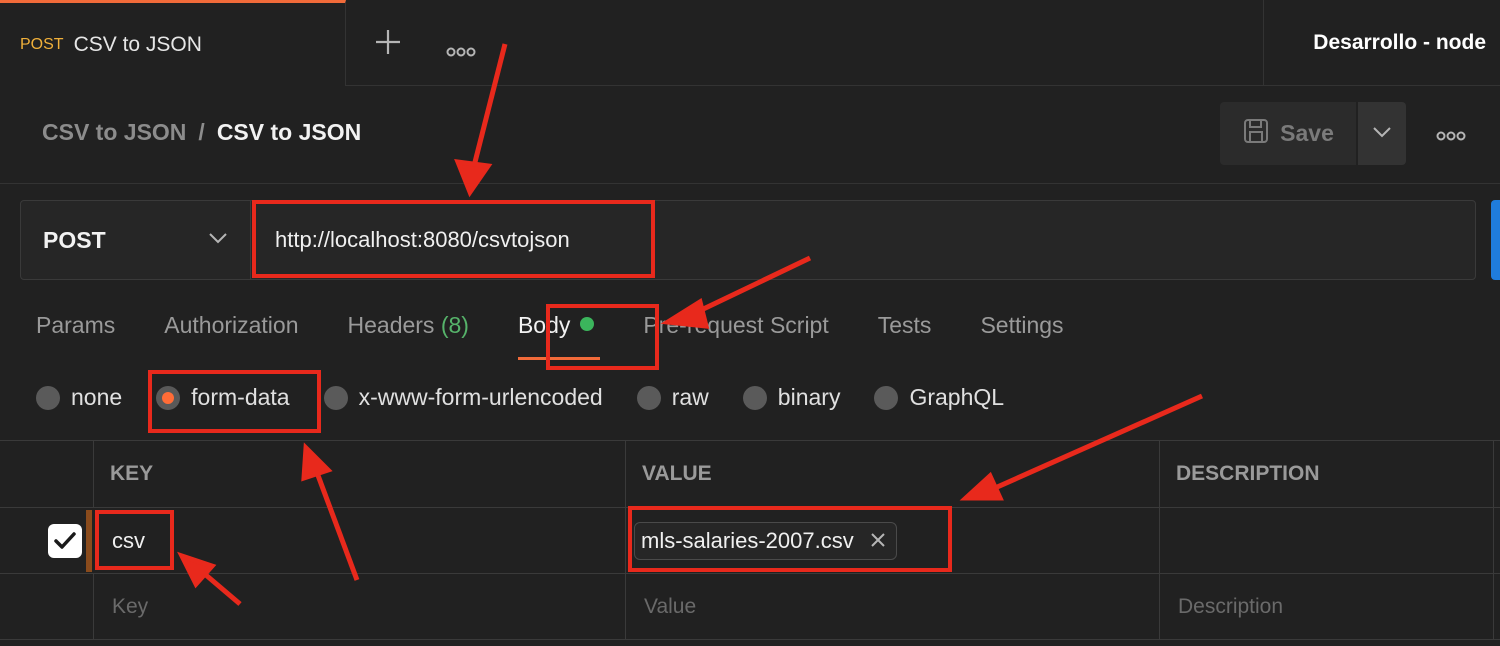 The height and width of the screenshot is (646, 1500). I want to click on tab-authorization: Authorization, so click(231, 325).